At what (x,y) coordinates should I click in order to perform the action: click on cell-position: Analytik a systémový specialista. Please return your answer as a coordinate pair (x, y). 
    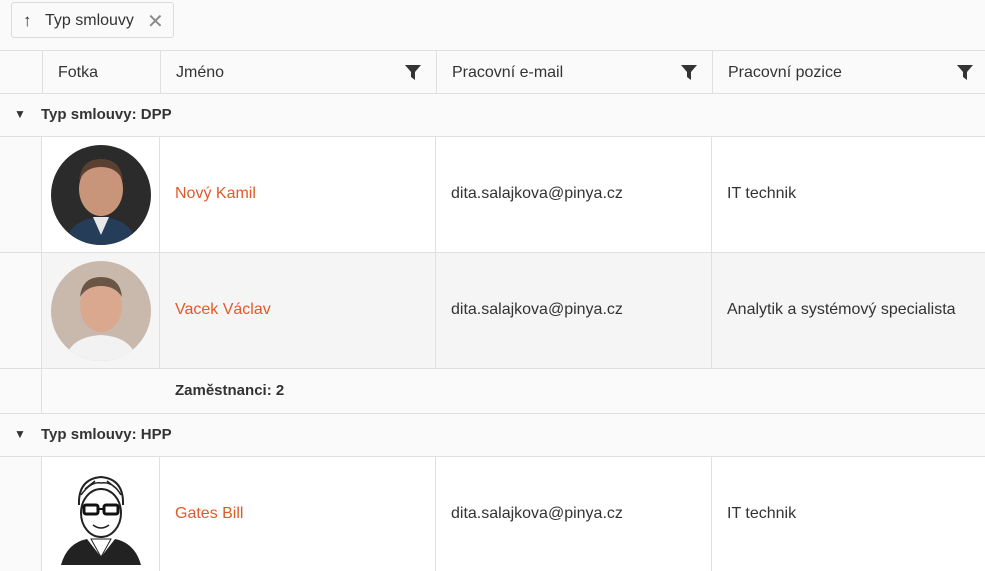
    Looking at the image, I should click on (848, 310).